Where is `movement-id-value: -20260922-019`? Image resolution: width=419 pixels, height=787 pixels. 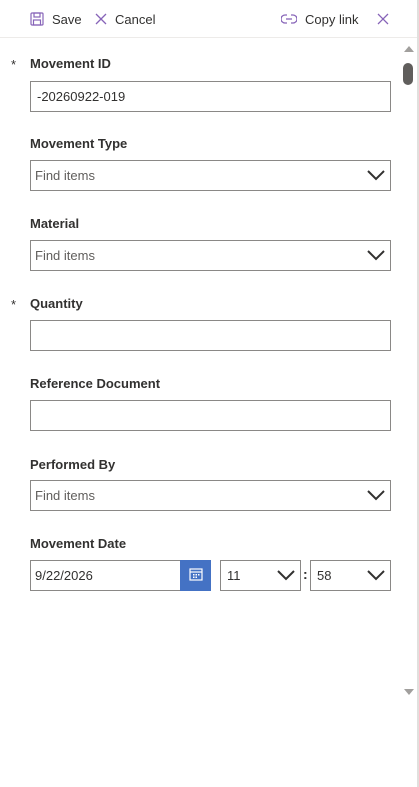 movement-id-value: -20260922-019 is located at coordinates (81, 96).